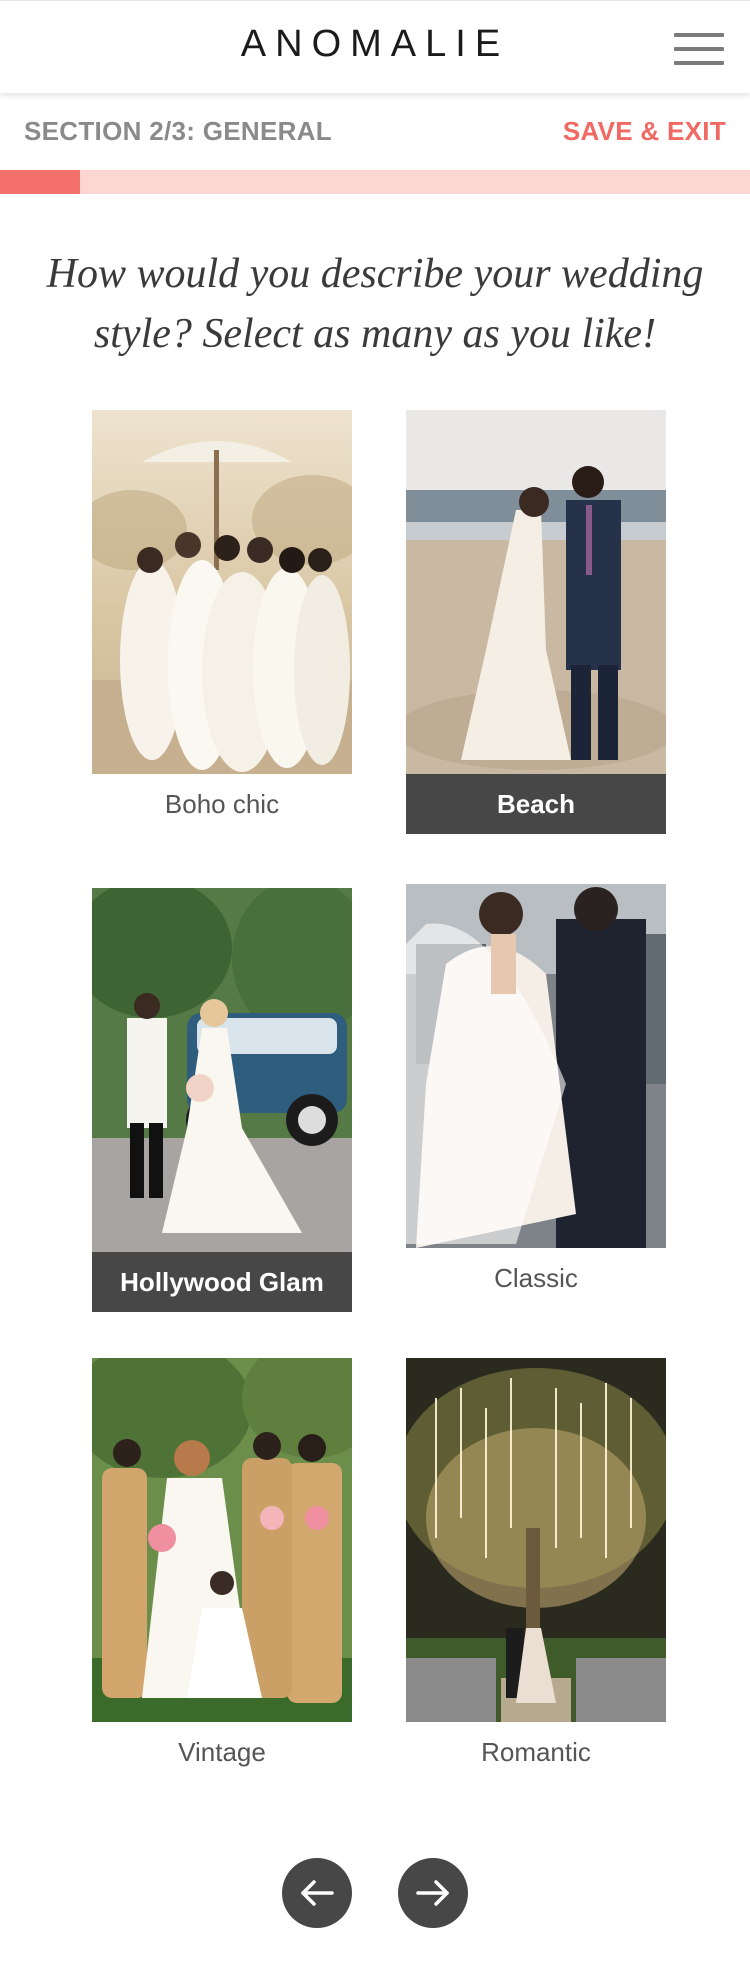  Describe the element at coordinates (222, 1282) in the screenshot. I see `style-caption: Hollywood Glam` at that location.